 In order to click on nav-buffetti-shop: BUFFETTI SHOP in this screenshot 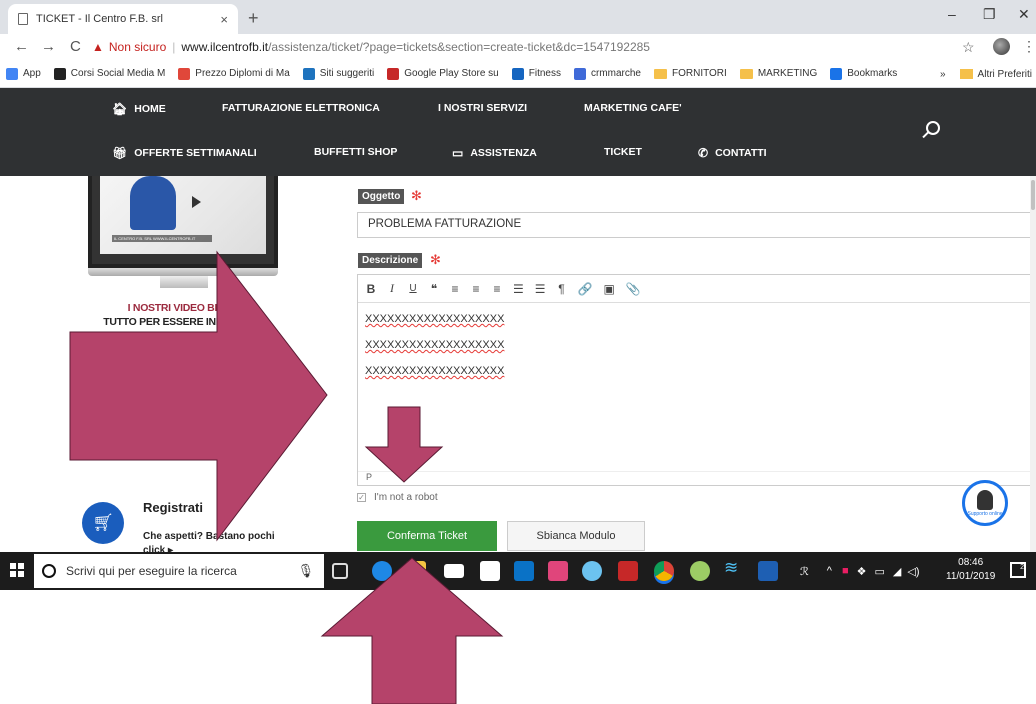, I will do `click(355, 152)`.